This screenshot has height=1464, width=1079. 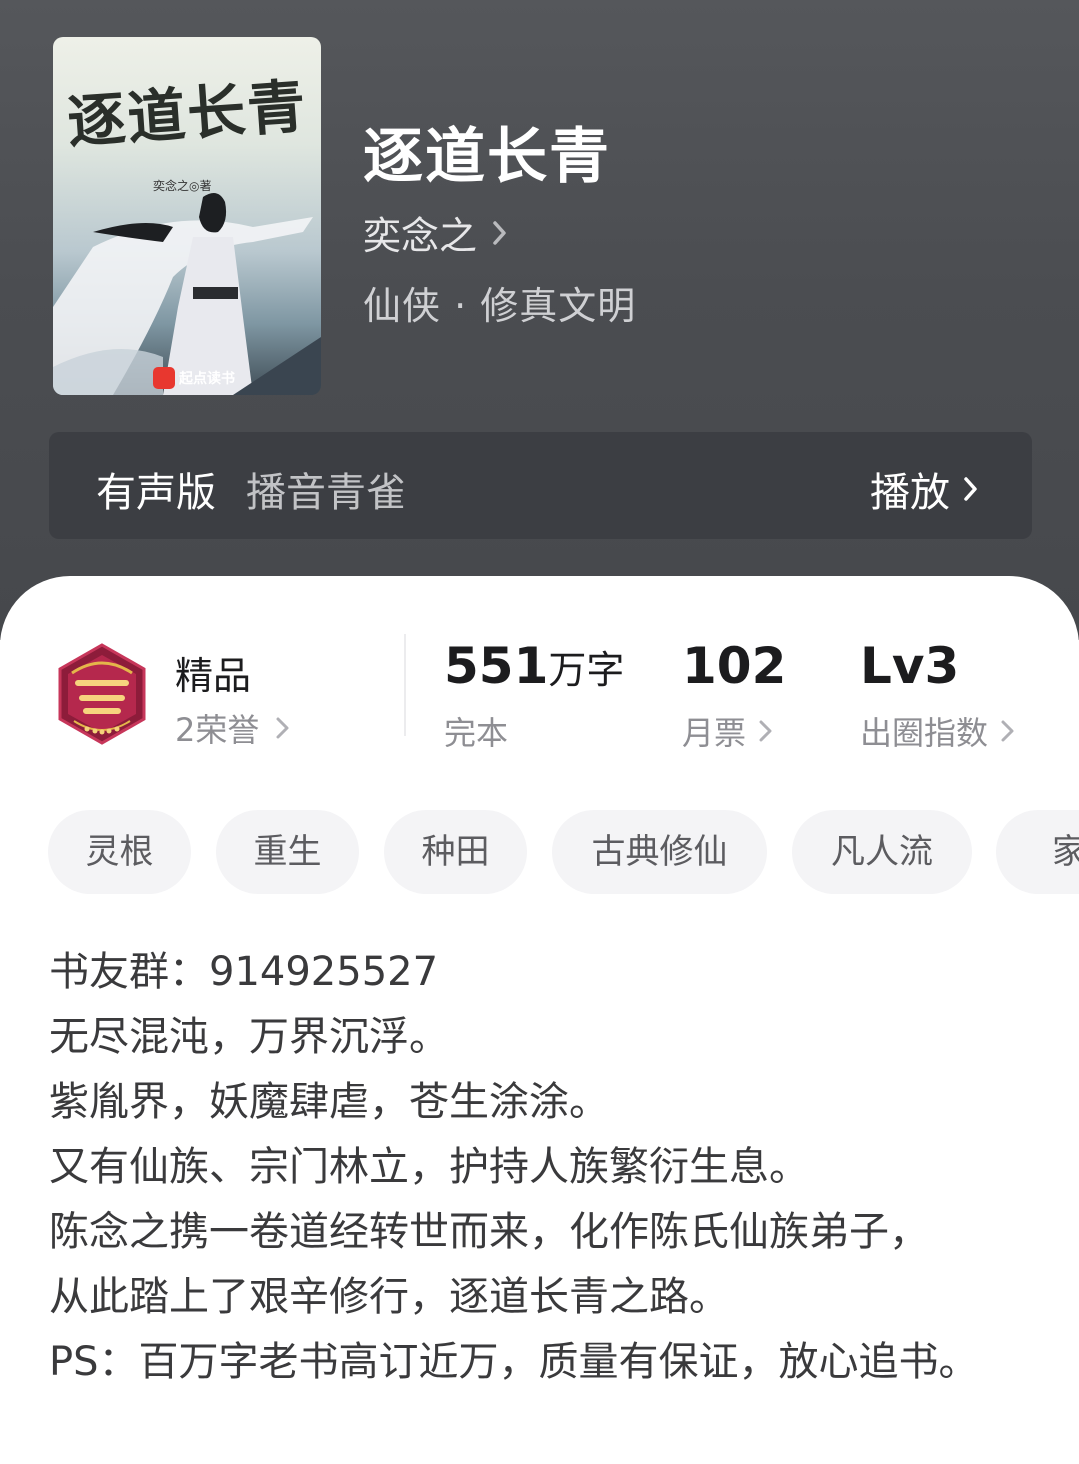 I want to click on popularity-index-link: 出圈指数, so click(x=938, y=731).